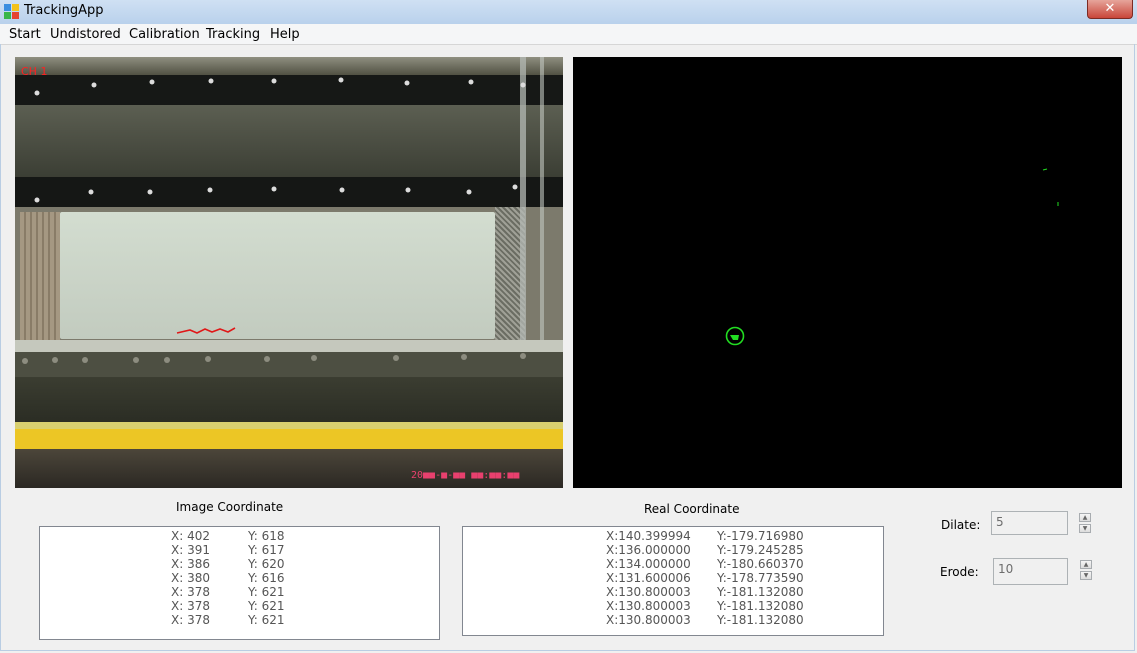 This screenshot has width=1137, height=653. What do you see at coordinates (266, 550) in the screenshot?
I see `image-y-value: Y: 617` at bounding box center [266, 550].